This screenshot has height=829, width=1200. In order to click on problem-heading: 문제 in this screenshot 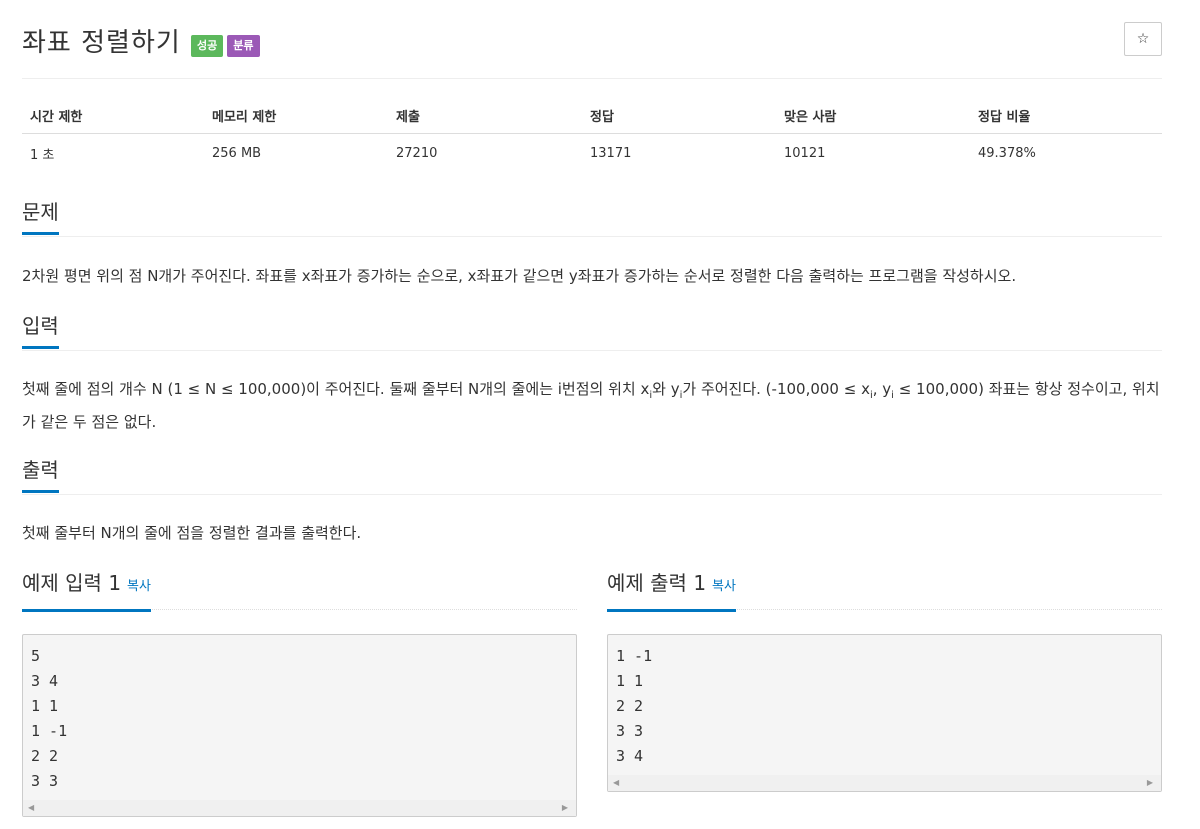, I will do `click(40, 217)`.